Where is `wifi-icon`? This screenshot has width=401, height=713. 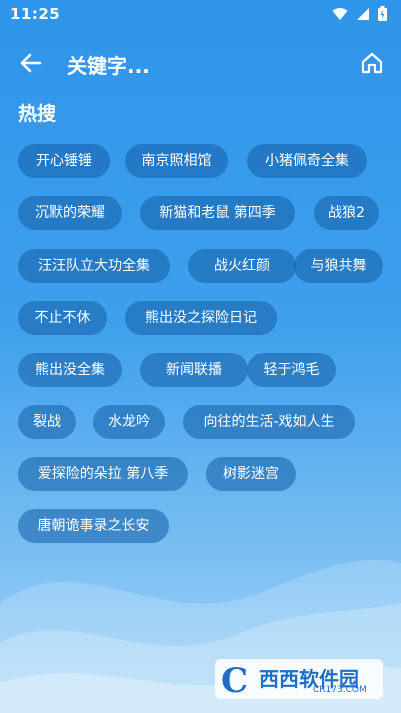 wifi-icon is located at coordinates (340, 13).